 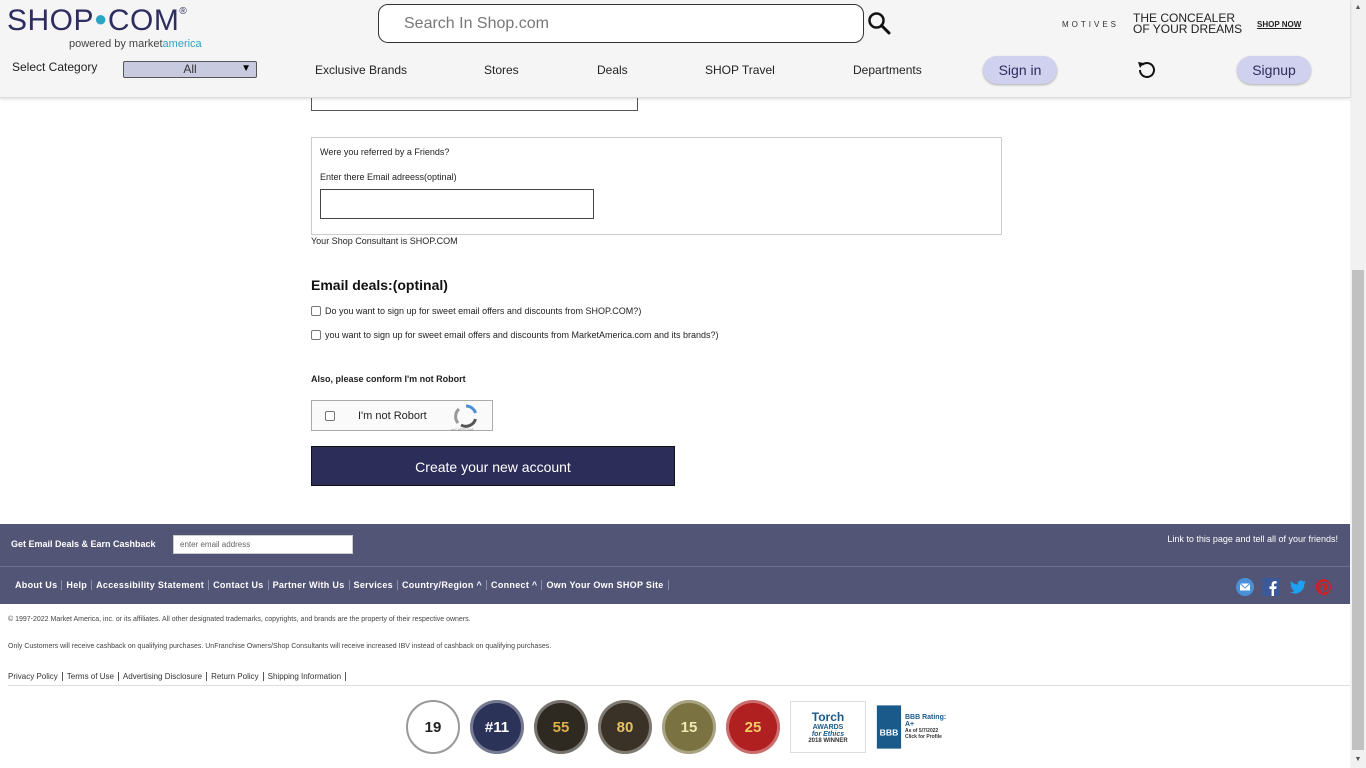 What do you see at coordinates (316, 311) in the screenshot?
I see `optin-shop-checkbox` at bounding box center [316, 311].